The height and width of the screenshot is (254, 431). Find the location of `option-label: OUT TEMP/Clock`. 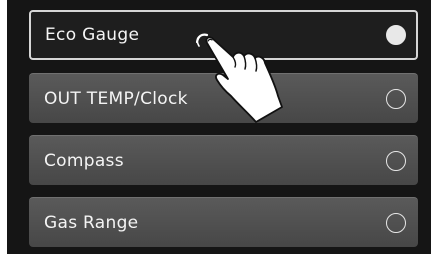

option-label: OUT TEMP/Clock is located at coordinates (116, 98).